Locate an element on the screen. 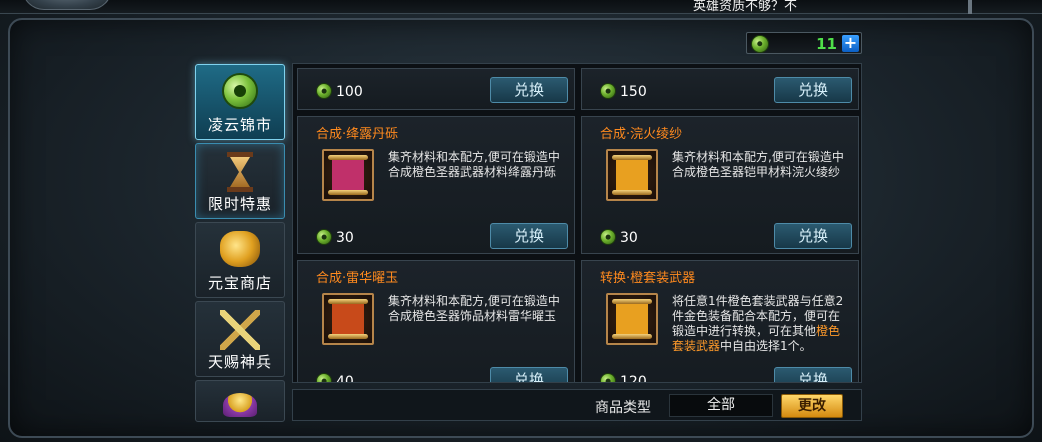 This screenshot has width=1042, height=442. hourglass-icon is located at coordinates (240, 172).